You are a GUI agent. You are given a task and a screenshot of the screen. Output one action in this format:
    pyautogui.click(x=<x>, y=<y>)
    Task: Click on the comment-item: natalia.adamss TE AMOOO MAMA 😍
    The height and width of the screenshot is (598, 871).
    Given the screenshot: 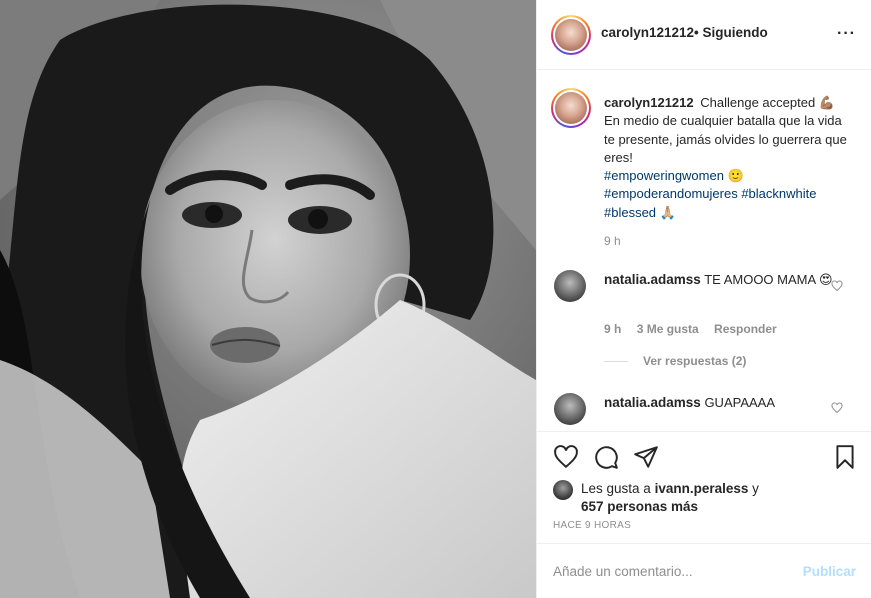 What is the action you would take?
    pyautogui.click(x=719, y=280)
    